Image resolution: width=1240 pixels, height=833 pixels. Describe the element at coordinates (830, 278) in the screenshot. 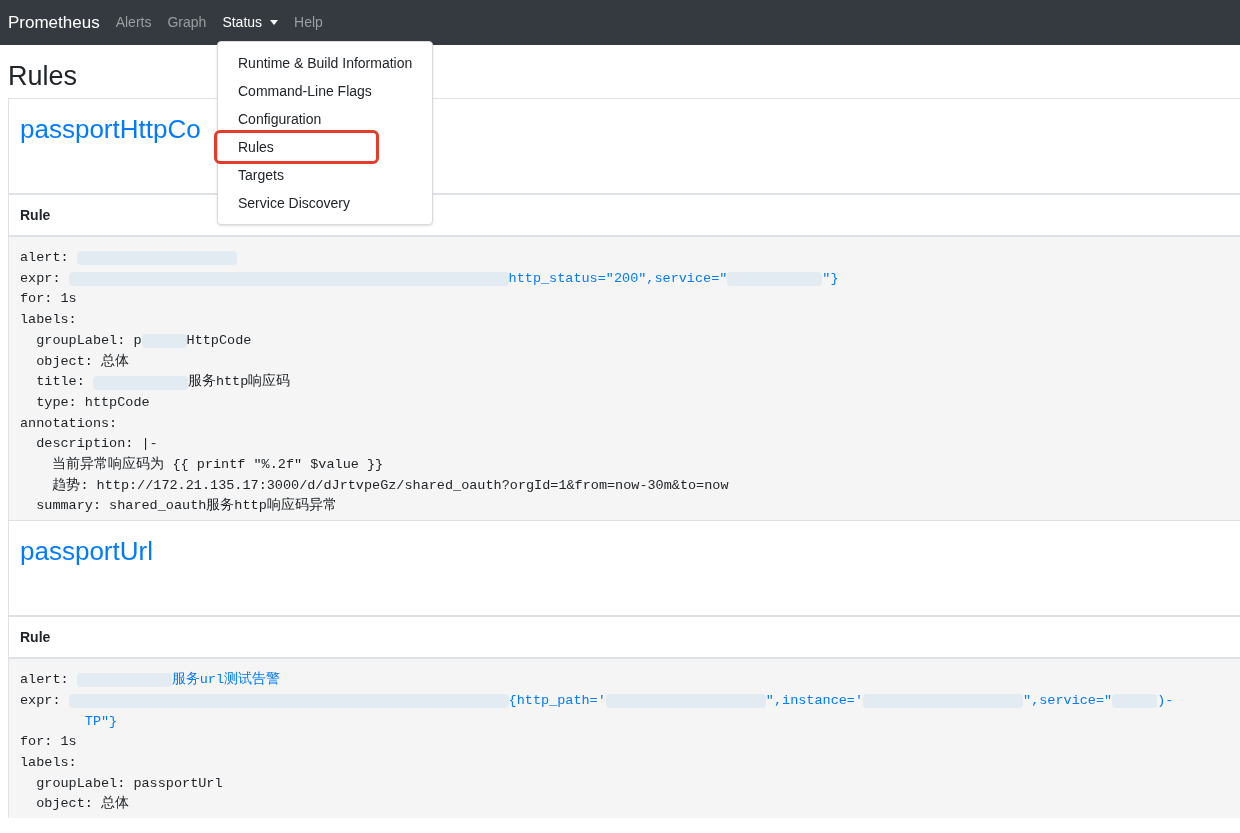

I see `code-link-text: "}` at that location.